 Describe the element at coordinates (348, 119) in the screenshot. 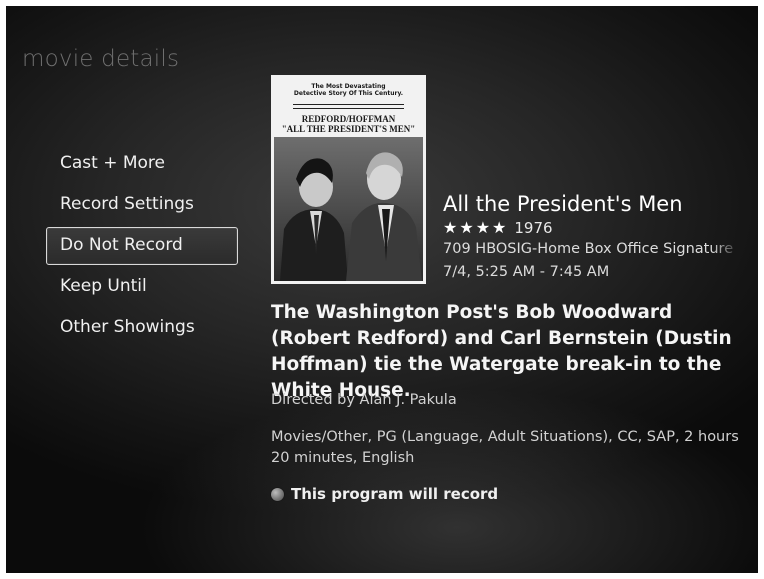

I see `poster-title-line-1: REDFORD/HOFFMAN` at that location.